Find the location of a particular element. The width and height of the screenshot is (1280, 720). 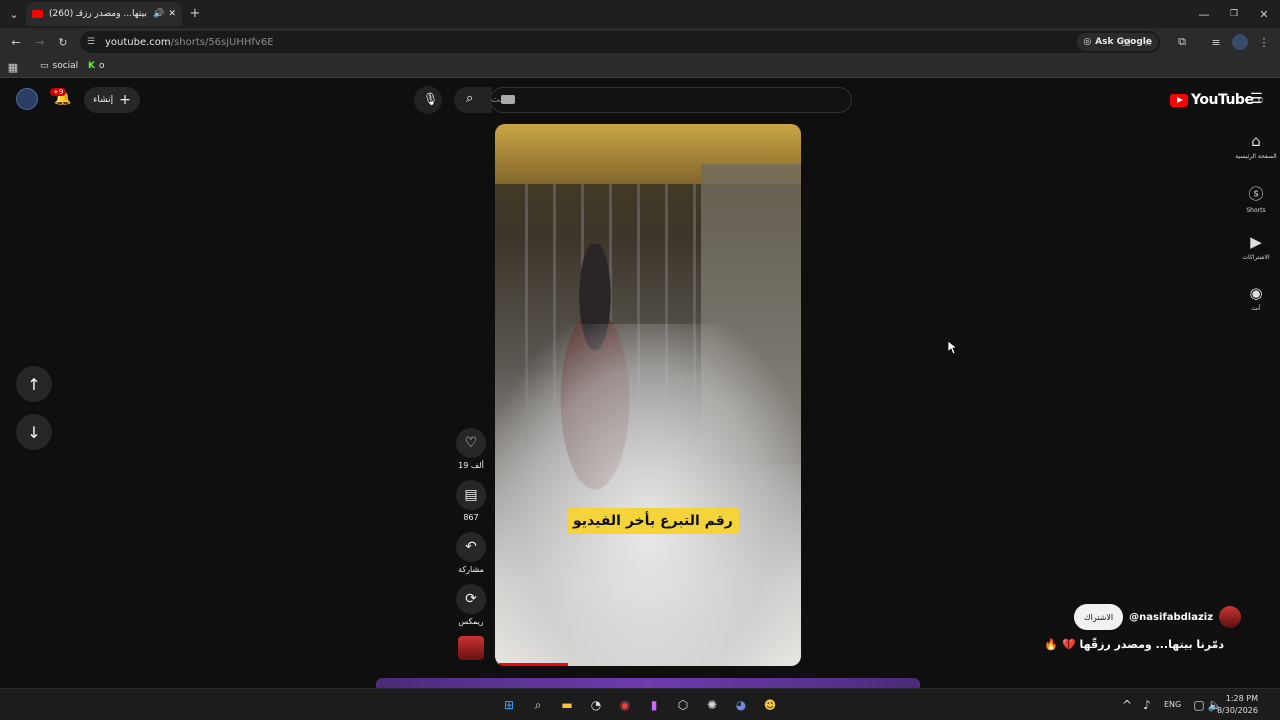

site-info-icon: ☰ is located at coordinates (91, 42).